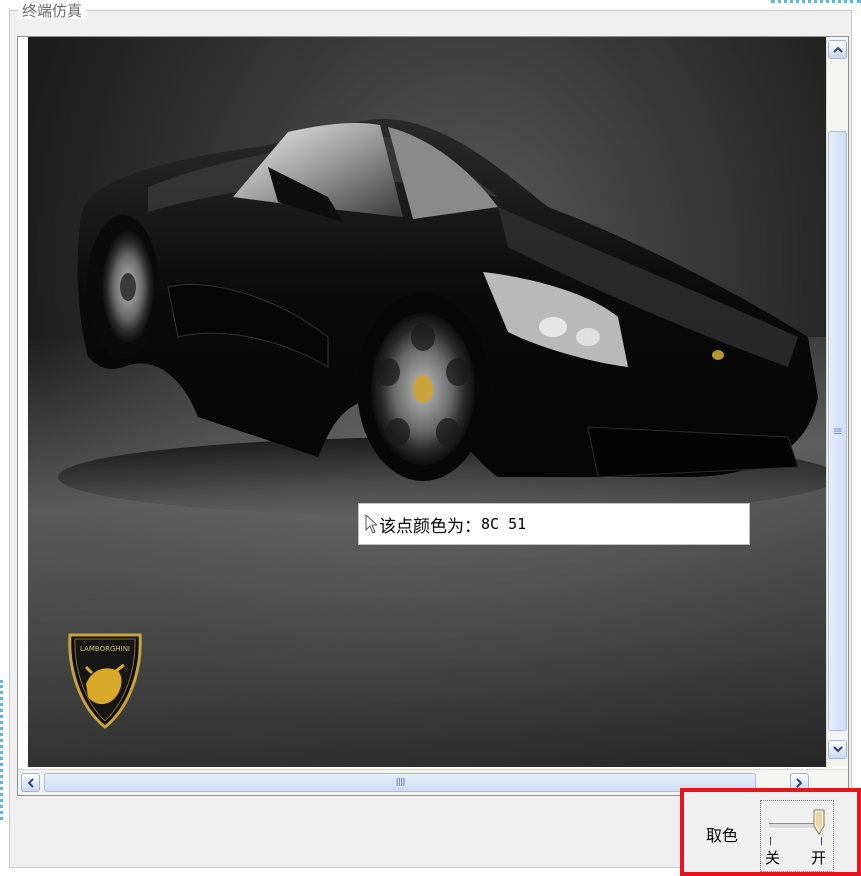 The image size is (861, 876). What do you see at coordinates (430, 526) in the screenshot?
I see `color-readout-label: 该点颜色为：` at bounding box center [430, 526].